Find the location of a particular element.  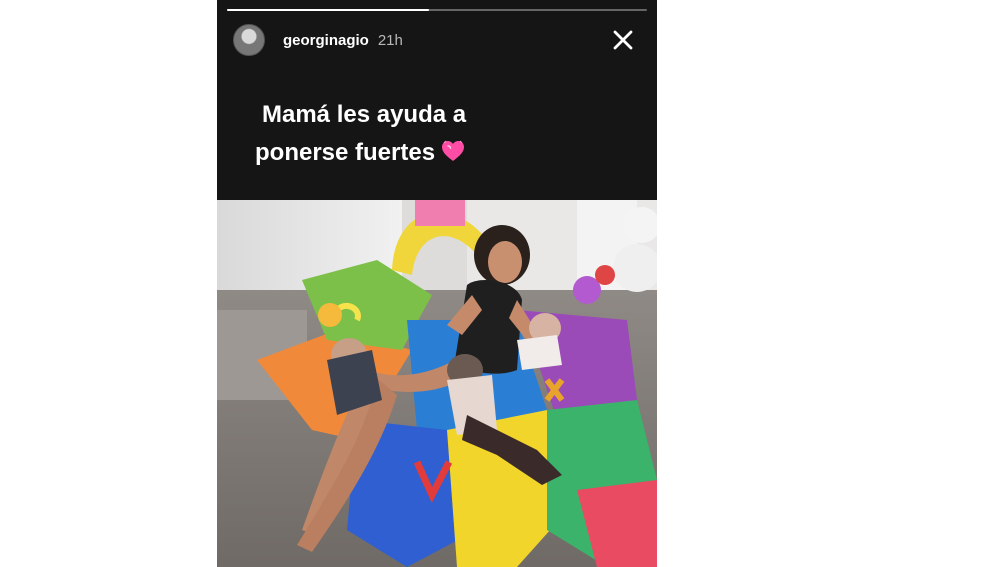

story-header: georginagio 21h is located at coordinates (438, 40).